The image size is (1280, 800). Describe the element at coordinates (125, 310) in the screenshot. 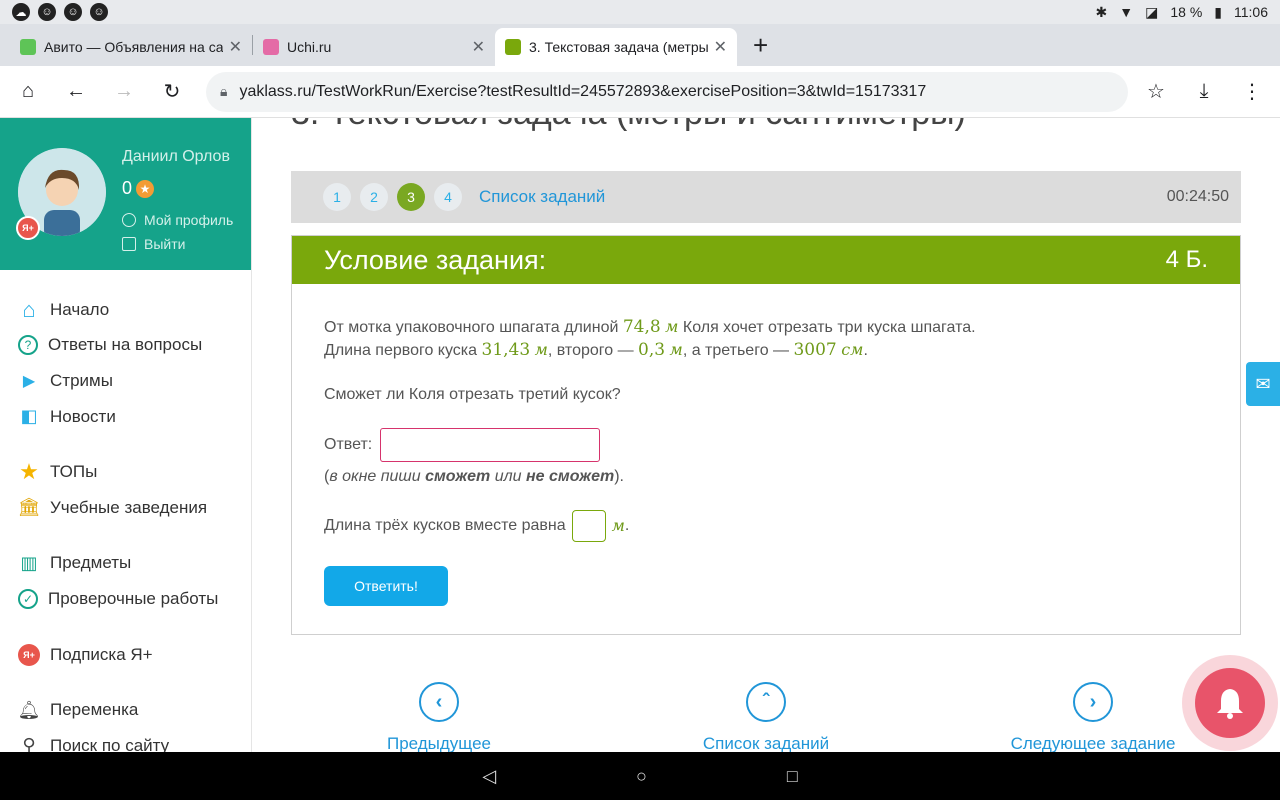

I see `sidebar-item-home: ⌂ Начало` at that location.